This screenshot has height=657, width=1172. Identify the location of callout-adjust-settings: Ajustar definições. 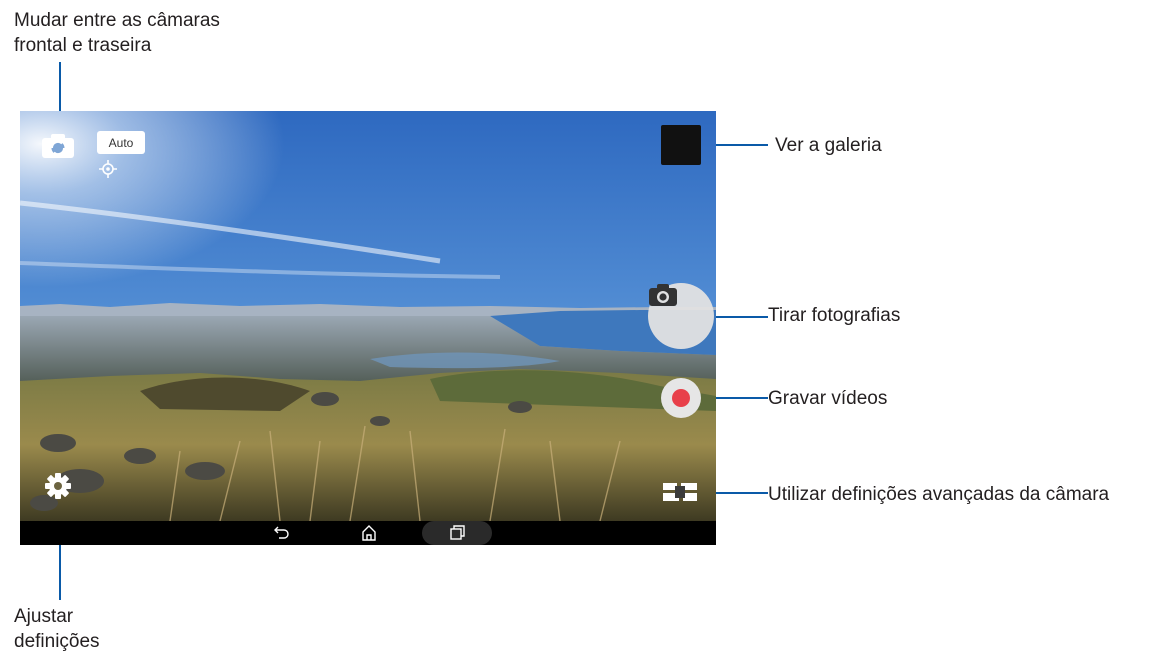
(57, 629).